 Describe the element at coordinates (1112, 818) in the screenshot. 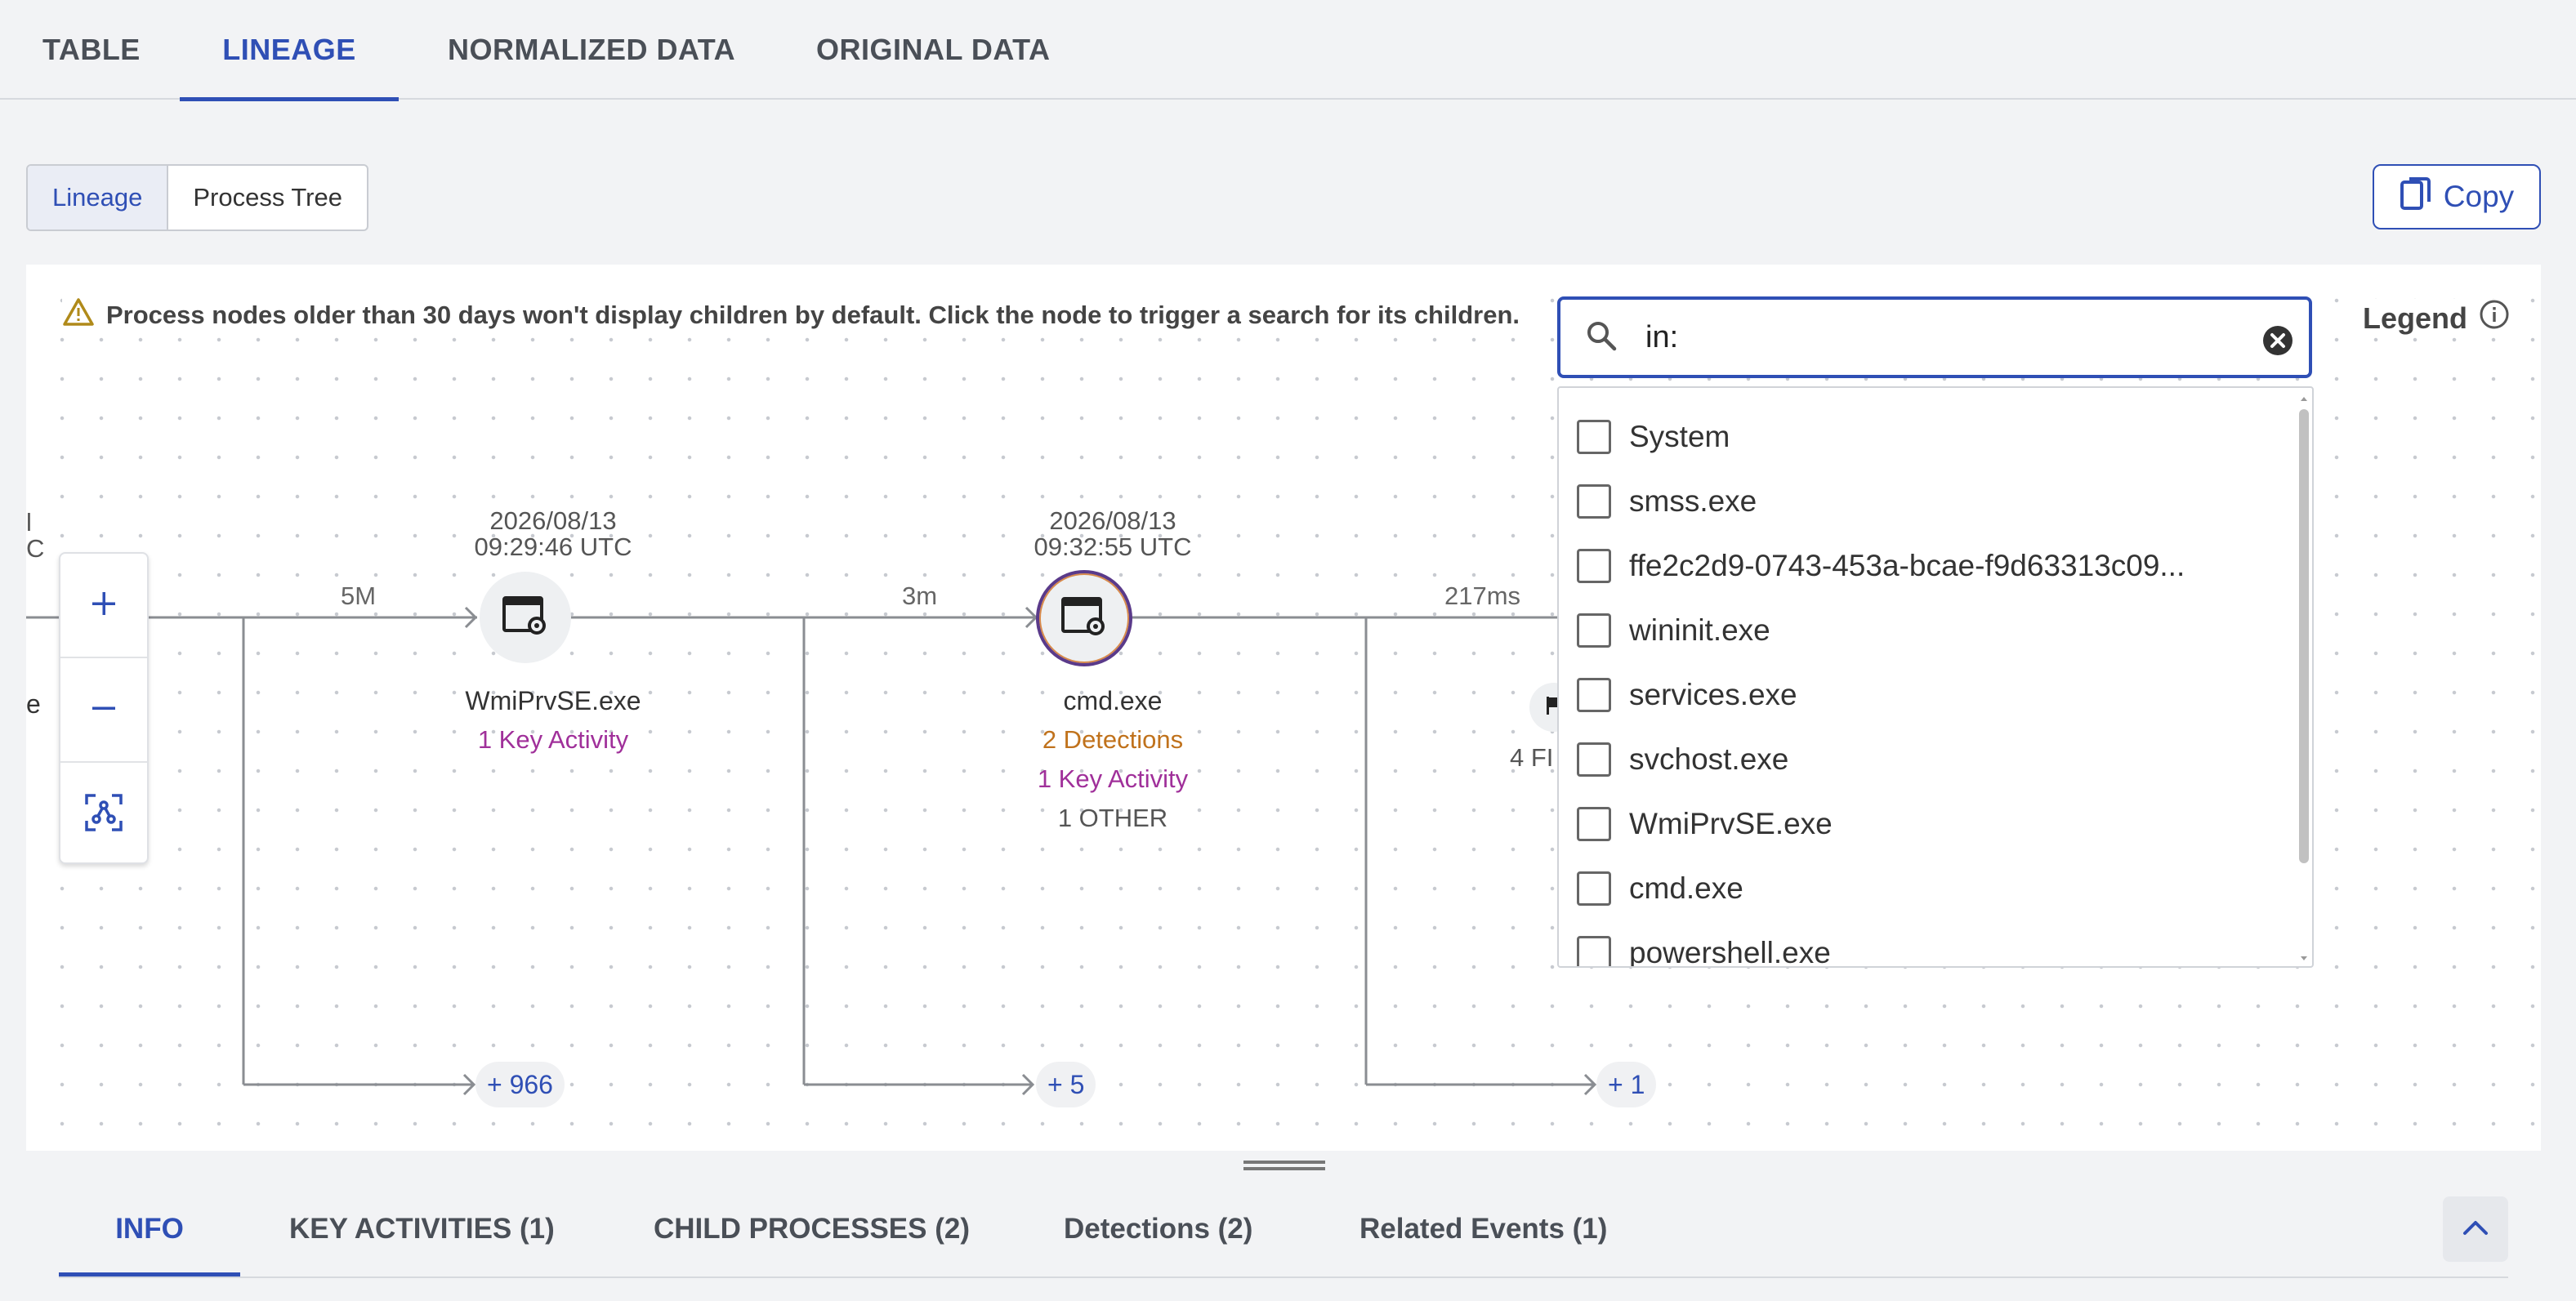

I see `node-other: 1 OTHER` at that location.